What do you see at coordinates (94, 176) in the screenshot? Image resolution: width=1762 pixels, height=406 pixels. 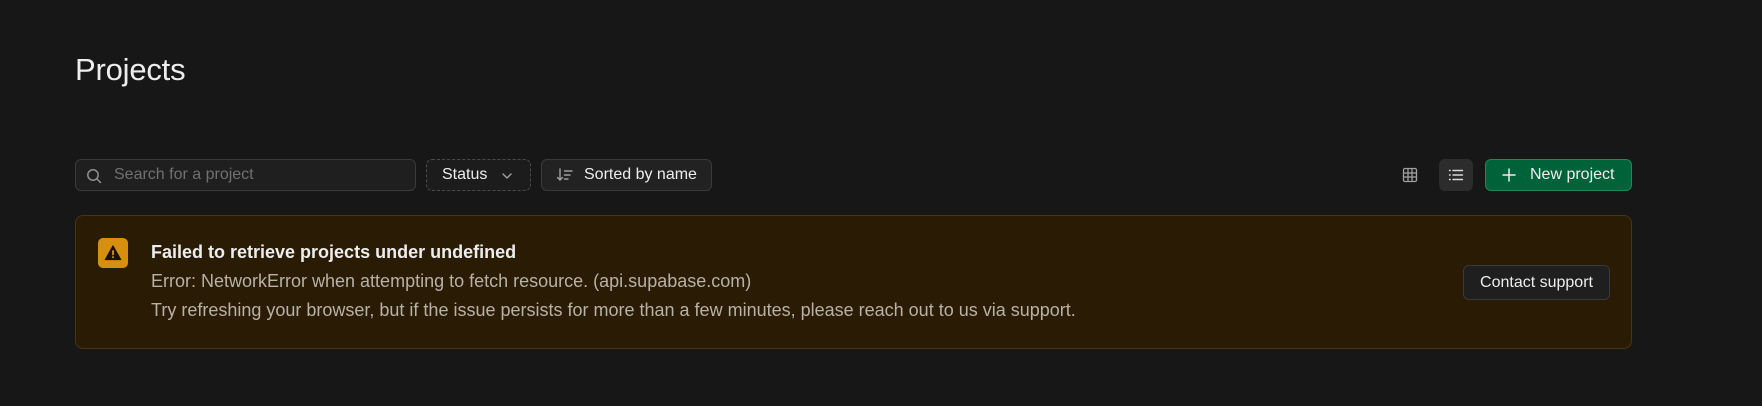 I see `search-icon` at bounding box center [94, 176].